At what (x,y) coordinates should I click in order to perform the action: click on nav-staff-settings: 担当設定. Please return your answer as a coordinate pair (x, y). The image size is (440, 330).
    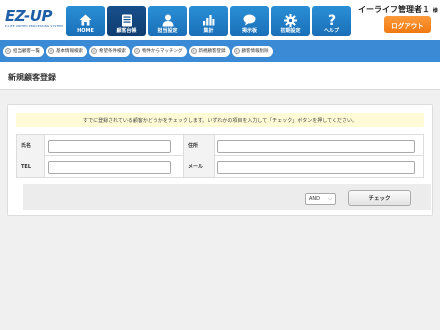
    Looking at the image, I should click on (167, 21).